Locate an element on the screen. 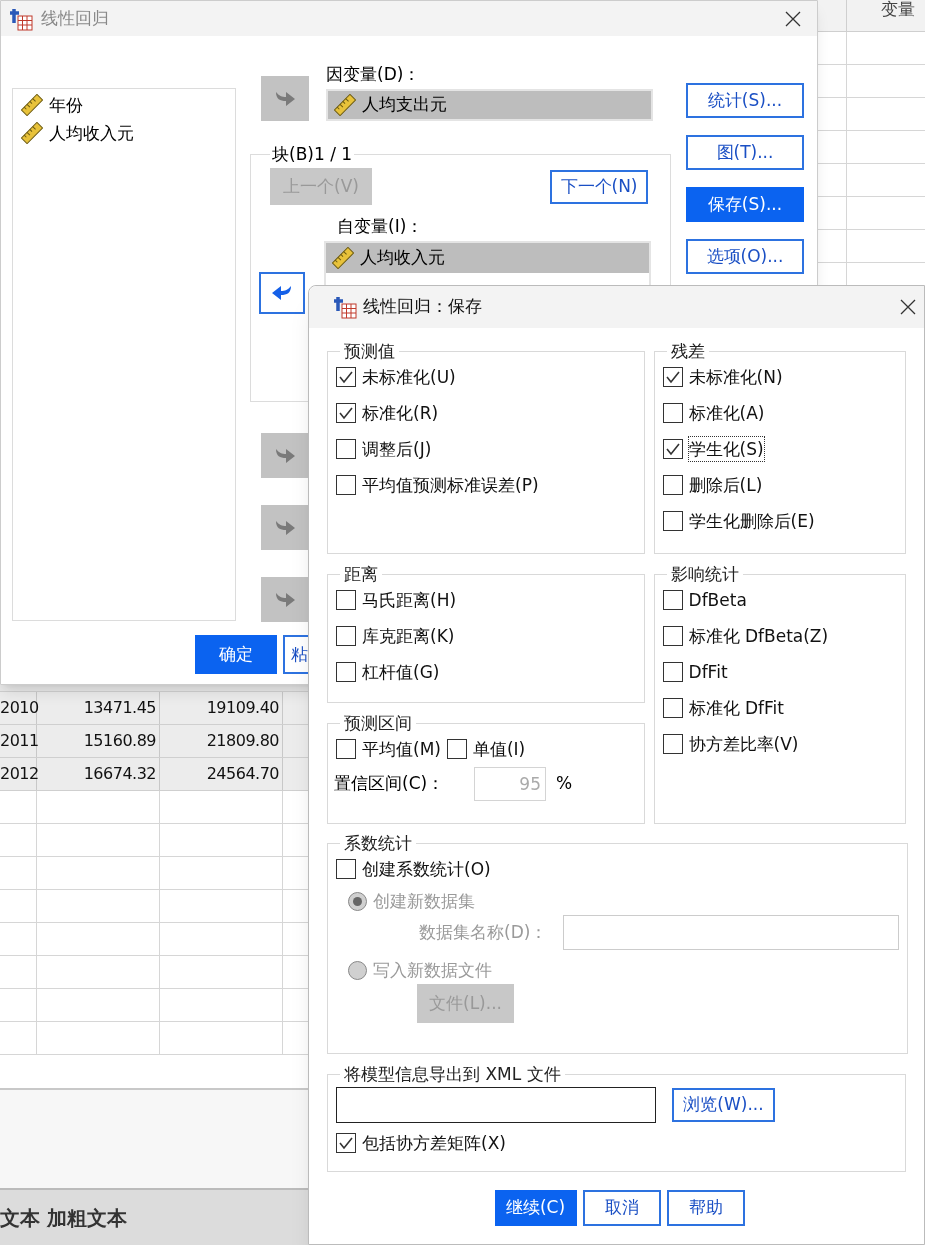  field-label: 置信区间(C)： is located at coordinates (390, 784).